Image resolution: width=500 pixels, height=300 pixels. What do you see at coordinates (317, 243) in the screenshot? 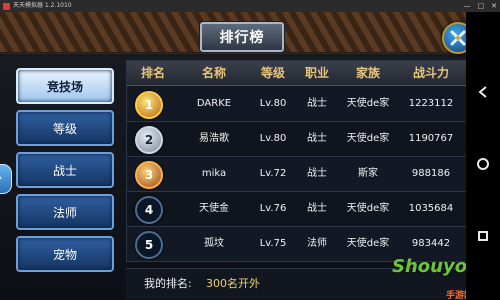
I see `player-job: 法师` at bounding box center [317, 243].